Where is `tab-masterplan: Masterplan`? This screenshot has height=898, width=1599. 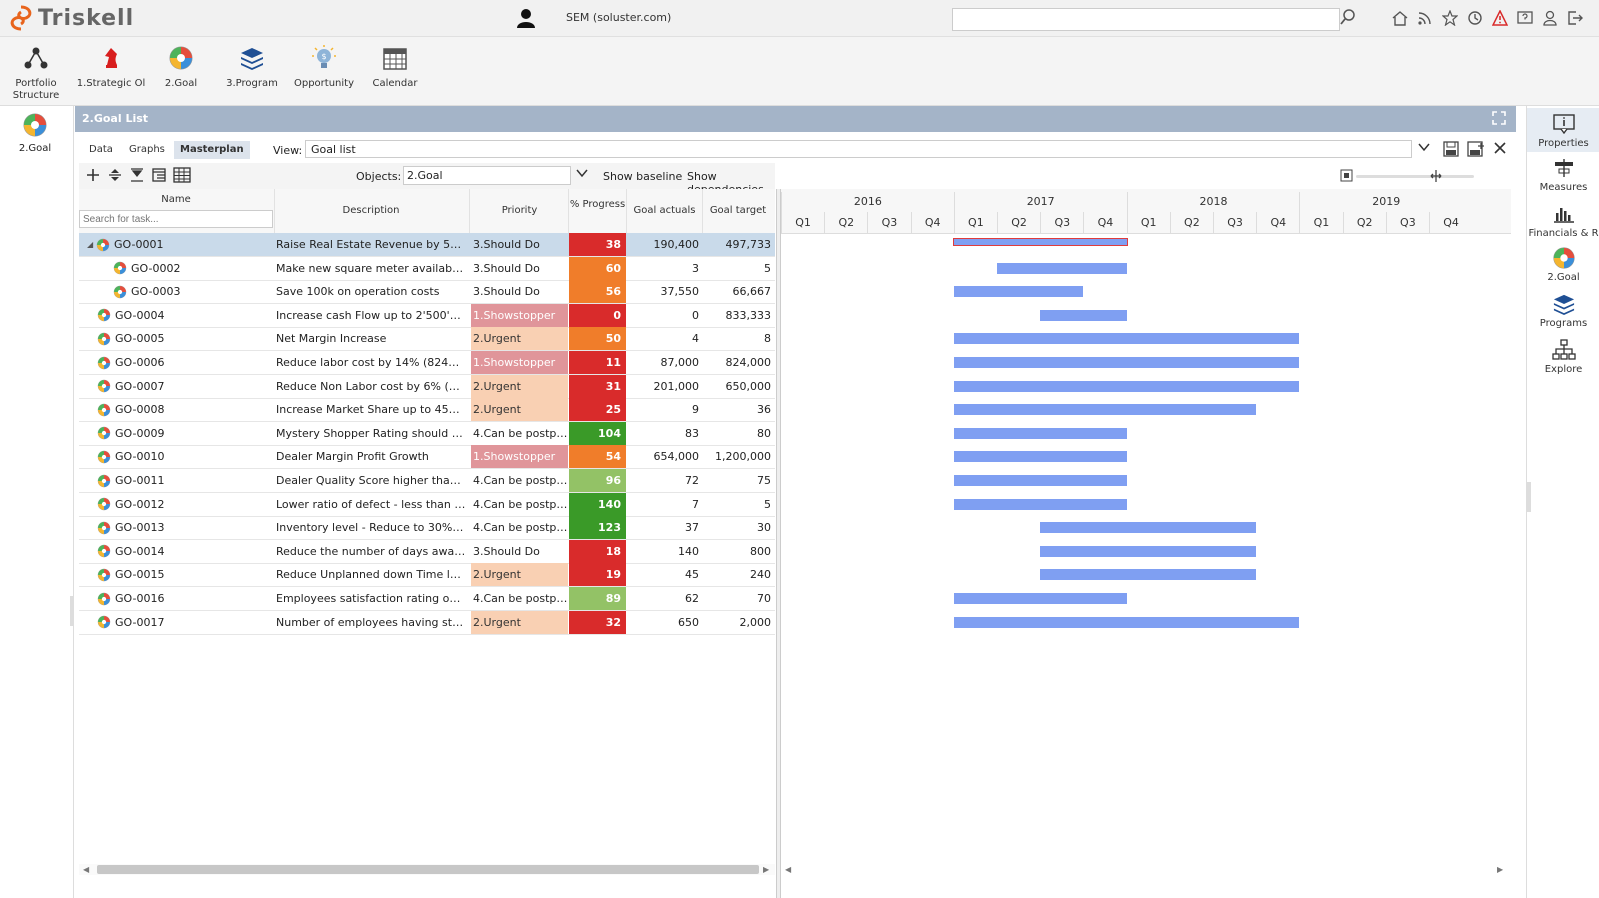
tab-masterplan: Masterplan is located at coordinates (212, 150).